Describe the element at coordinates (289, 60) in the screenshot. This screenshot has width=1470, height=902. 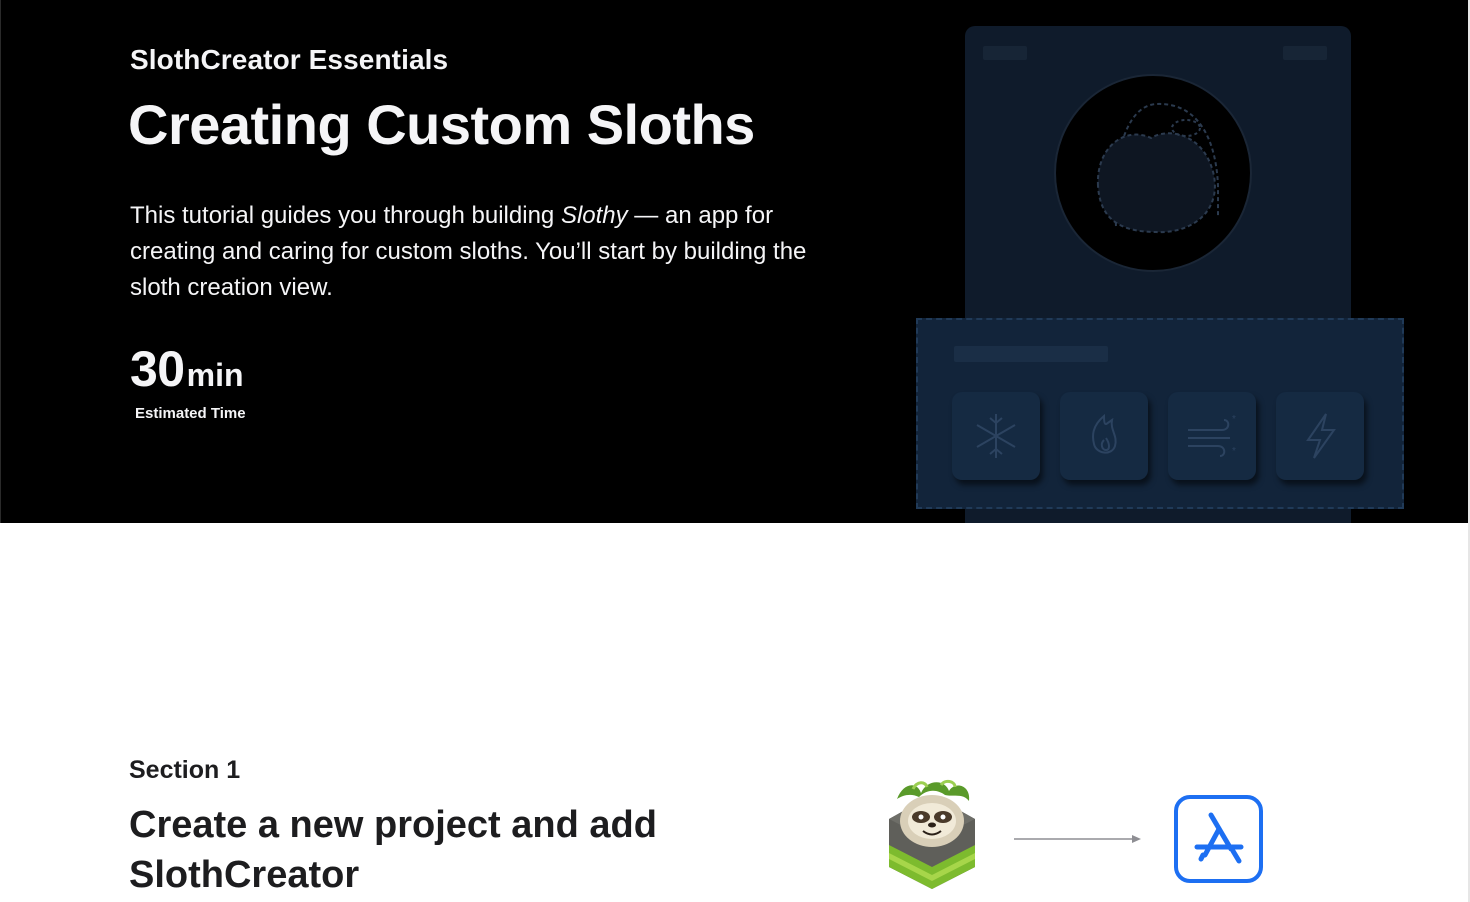
I see `course-name: SlothCreator Essentials` at that location.